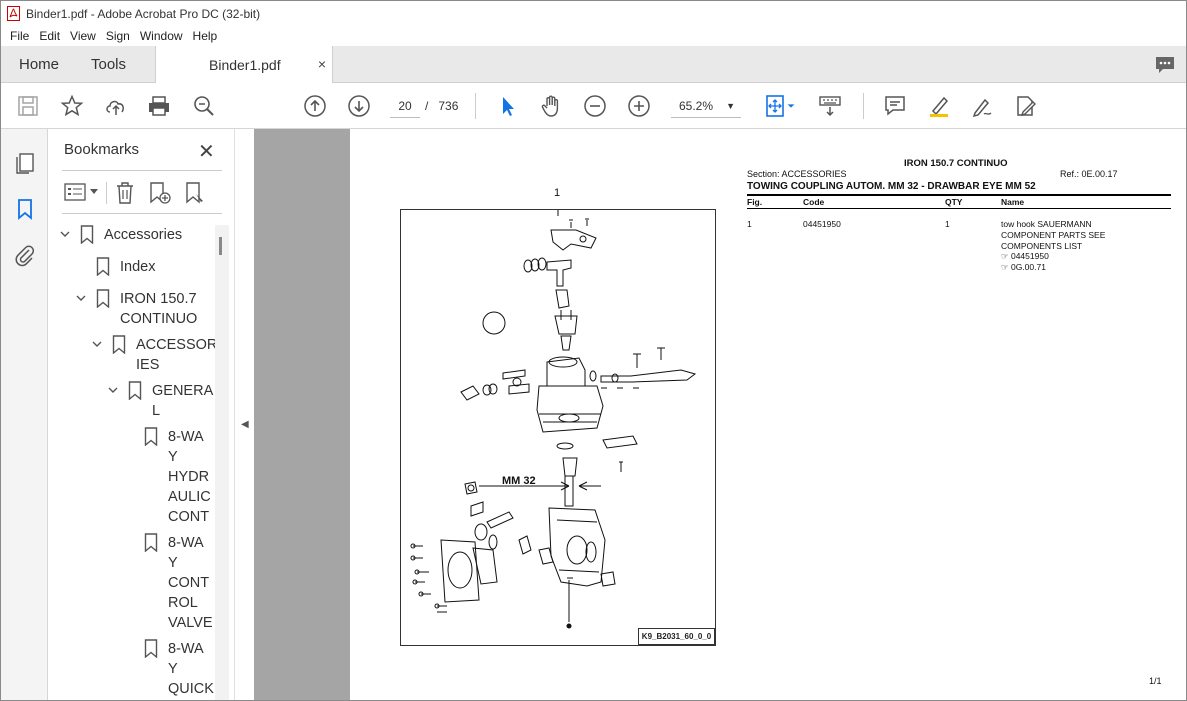 The image size is (1187, 701). I want to click on bookmark-label: 8-WA Y QUICK, so click(191, 669).